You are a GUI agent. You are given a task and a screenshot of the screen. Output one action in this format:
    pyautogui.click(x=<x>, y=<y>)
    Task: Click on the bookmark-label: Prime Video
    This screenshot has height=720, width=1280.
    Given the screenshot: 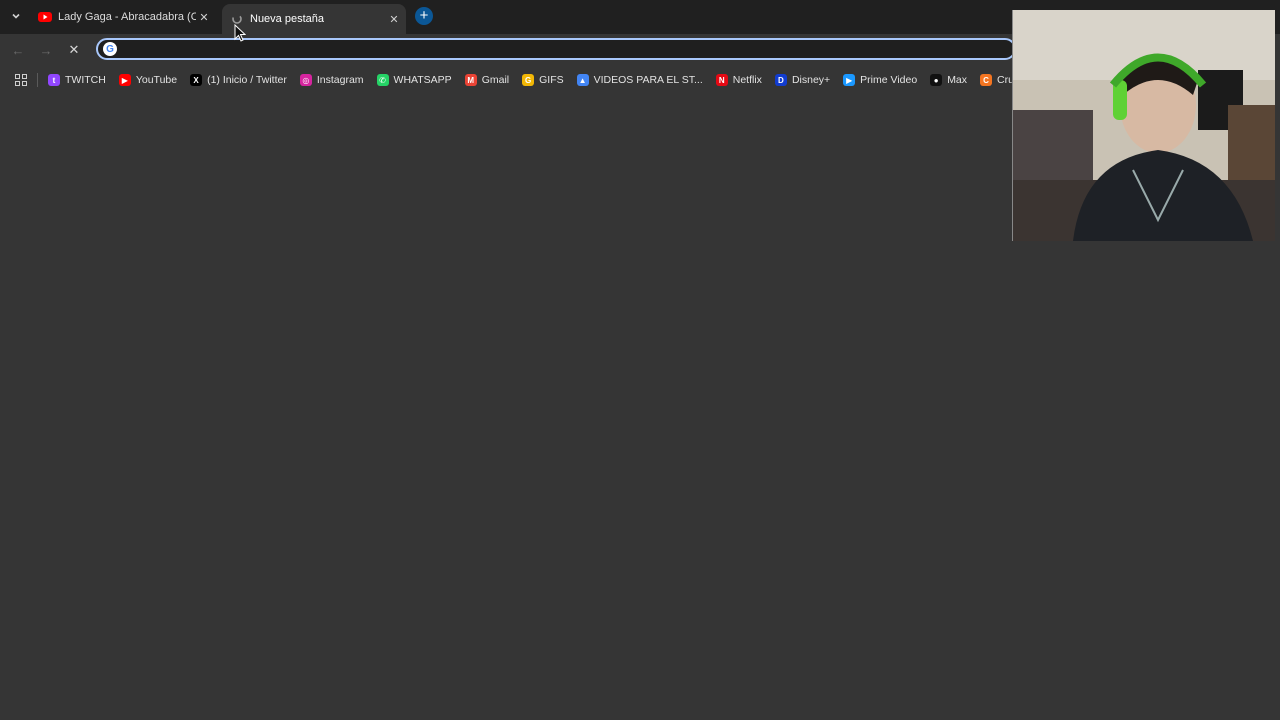 What is the action you would take?
    pyautogui.click(x=889, y=80)
    